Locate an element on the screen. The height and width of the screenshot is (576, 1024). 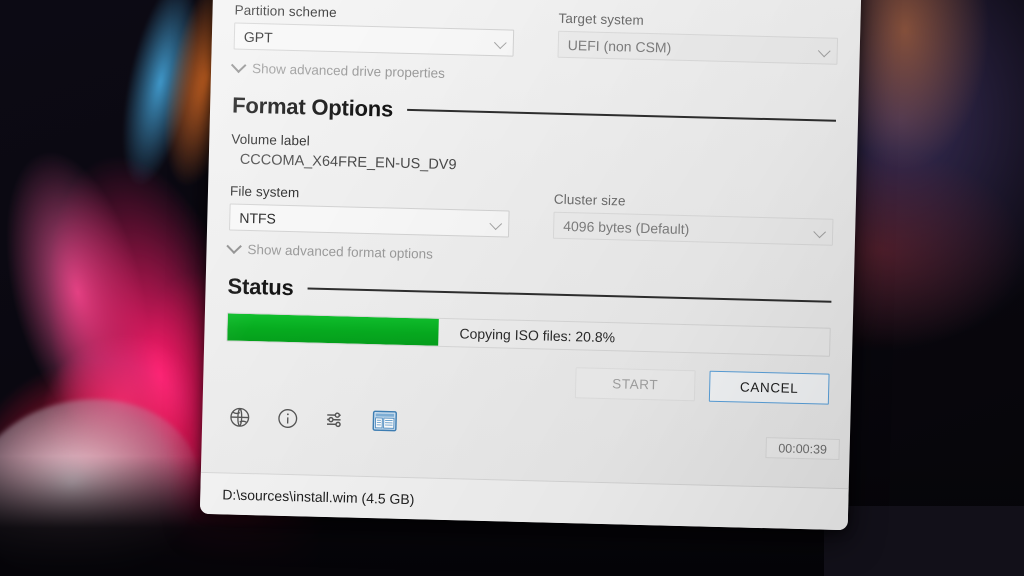
target-system-label: Target system is located at coordinates (601, 19).